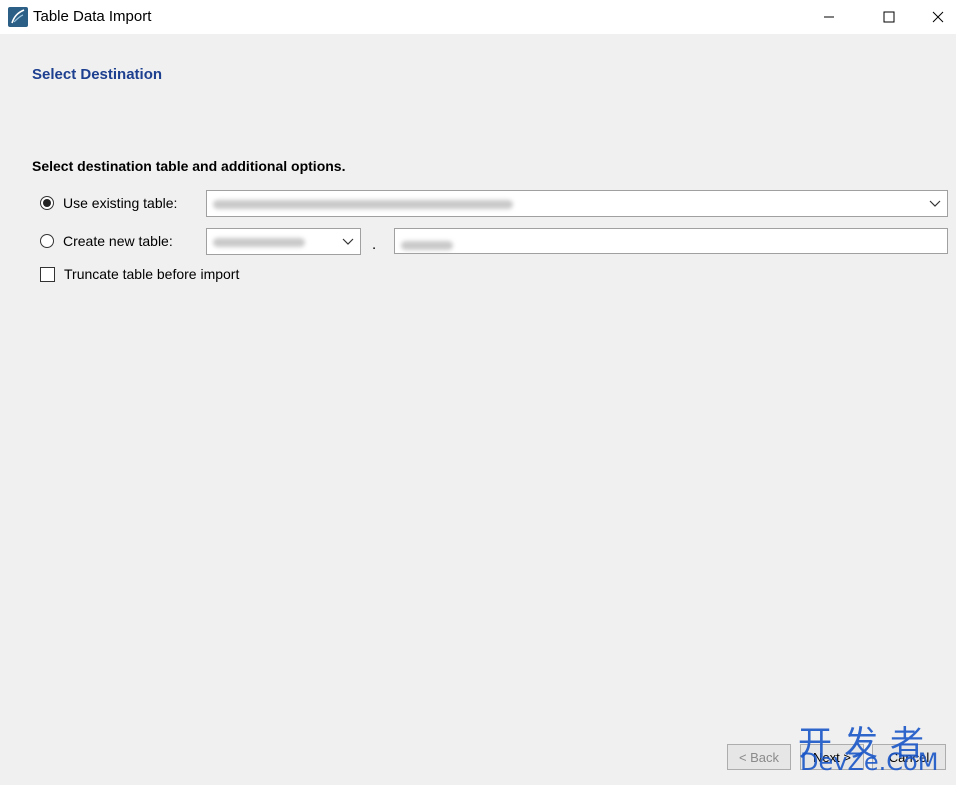 This screenshot has width=956, height=785. I want to click on radio-selected-dot, so click(47, 203).